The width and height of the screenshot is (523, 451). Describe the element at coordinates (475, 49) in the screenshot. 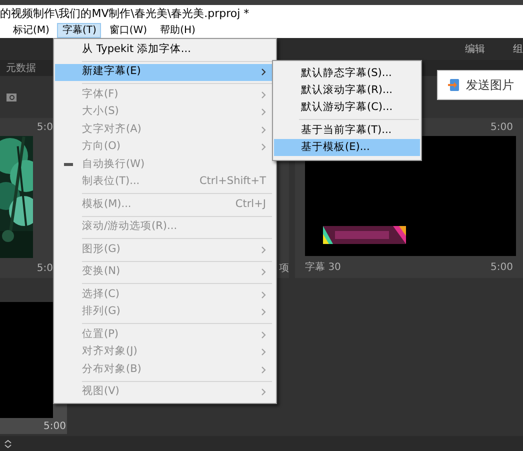

I see `workspace-tab: 编辑` at that location.